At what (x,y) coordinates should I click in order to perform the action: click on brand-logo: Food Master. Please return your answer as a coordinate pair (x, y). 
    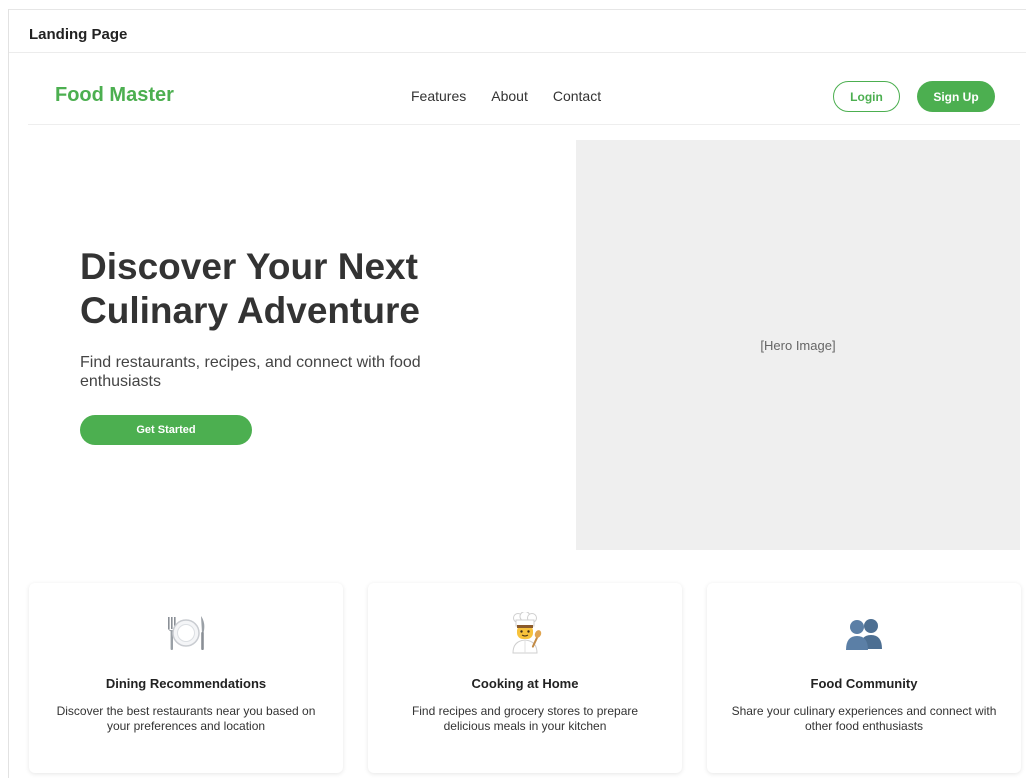
    Looking at the image, I should click on (114, 95).